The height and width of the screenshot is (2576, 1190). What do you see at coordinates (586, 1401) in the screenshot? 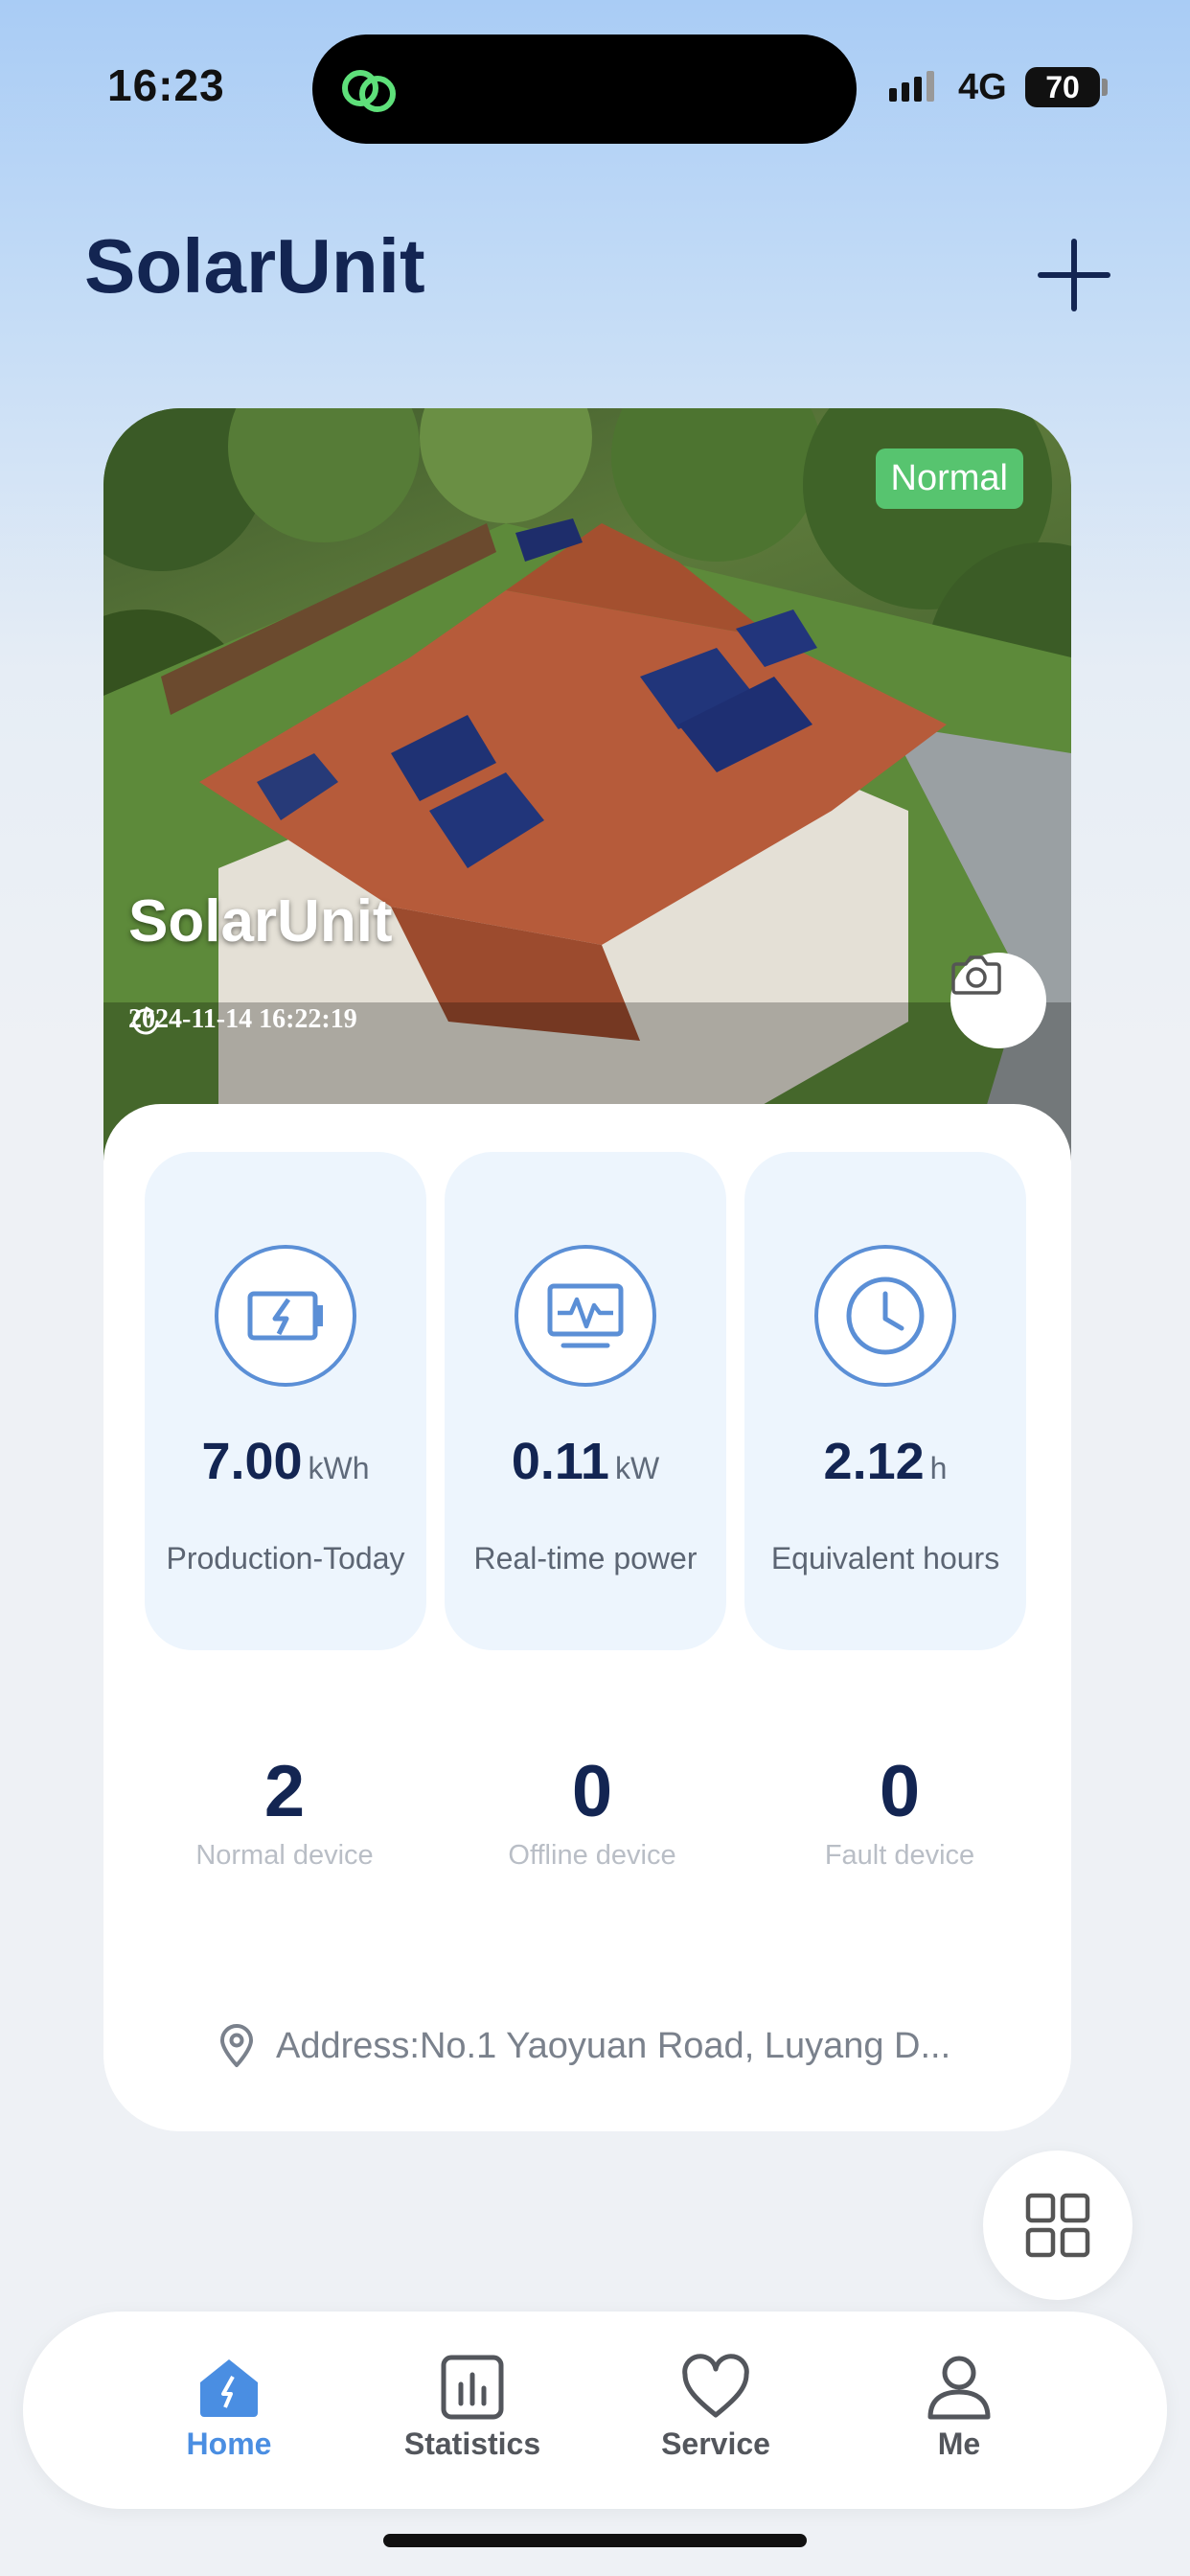
I see `metric-realtime-power: 0.11 kW Real-time power` at bounding box center [586, 1401].